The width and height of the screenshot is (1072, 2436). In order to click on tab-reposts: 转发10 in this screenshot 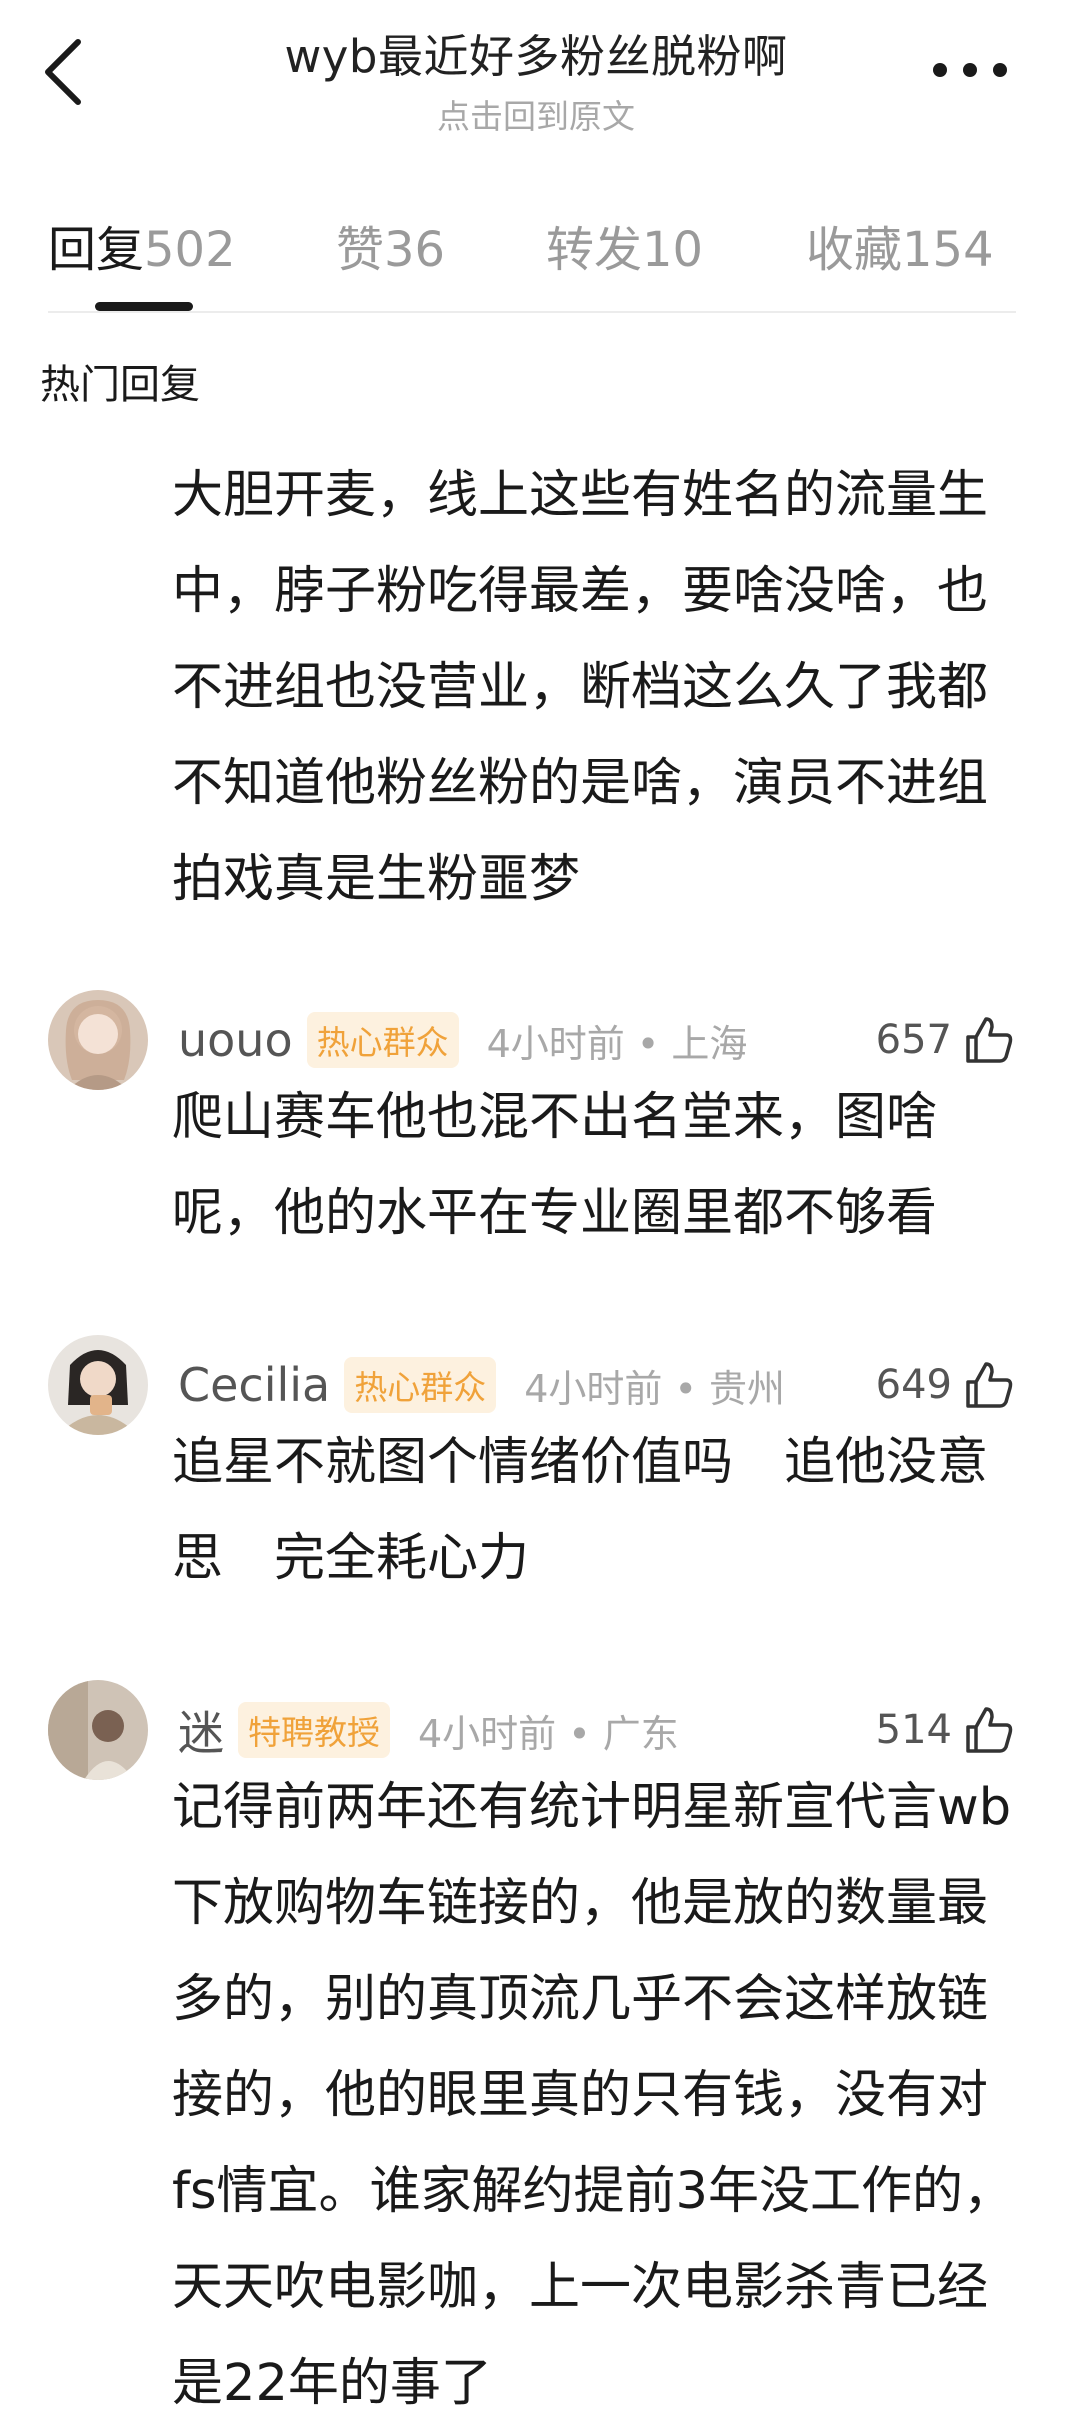, I will do `click(624, 245)`.